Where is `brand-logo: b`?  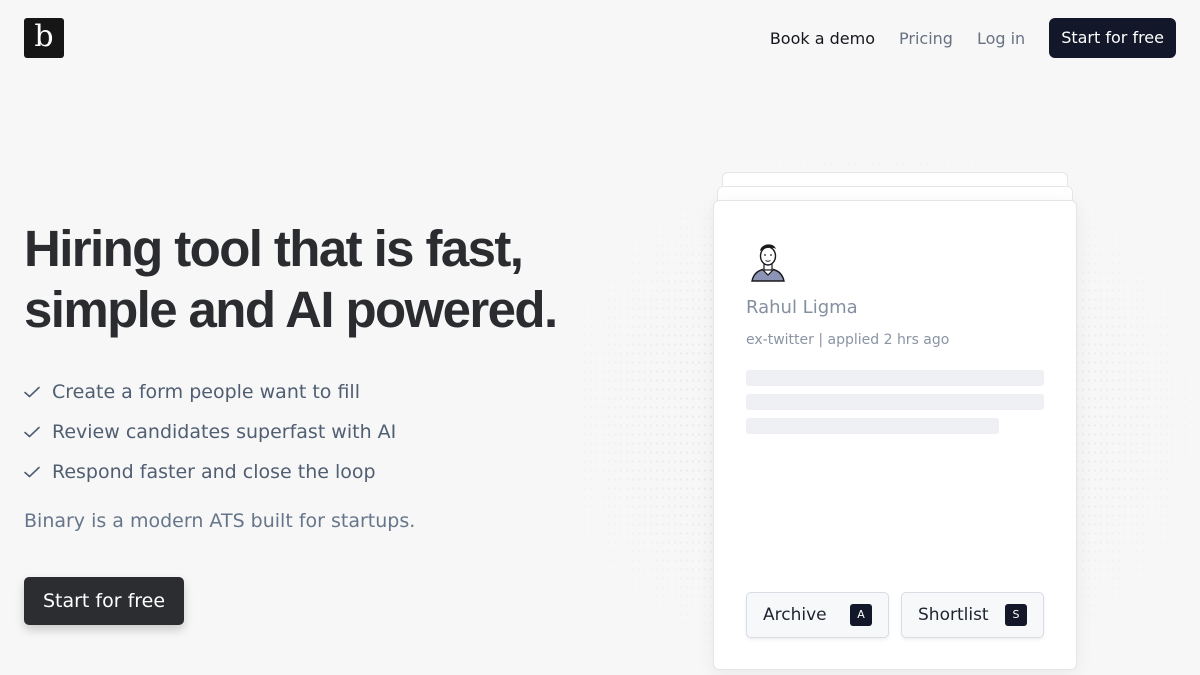 brand-logo: b is located at coordinates (44, 38).